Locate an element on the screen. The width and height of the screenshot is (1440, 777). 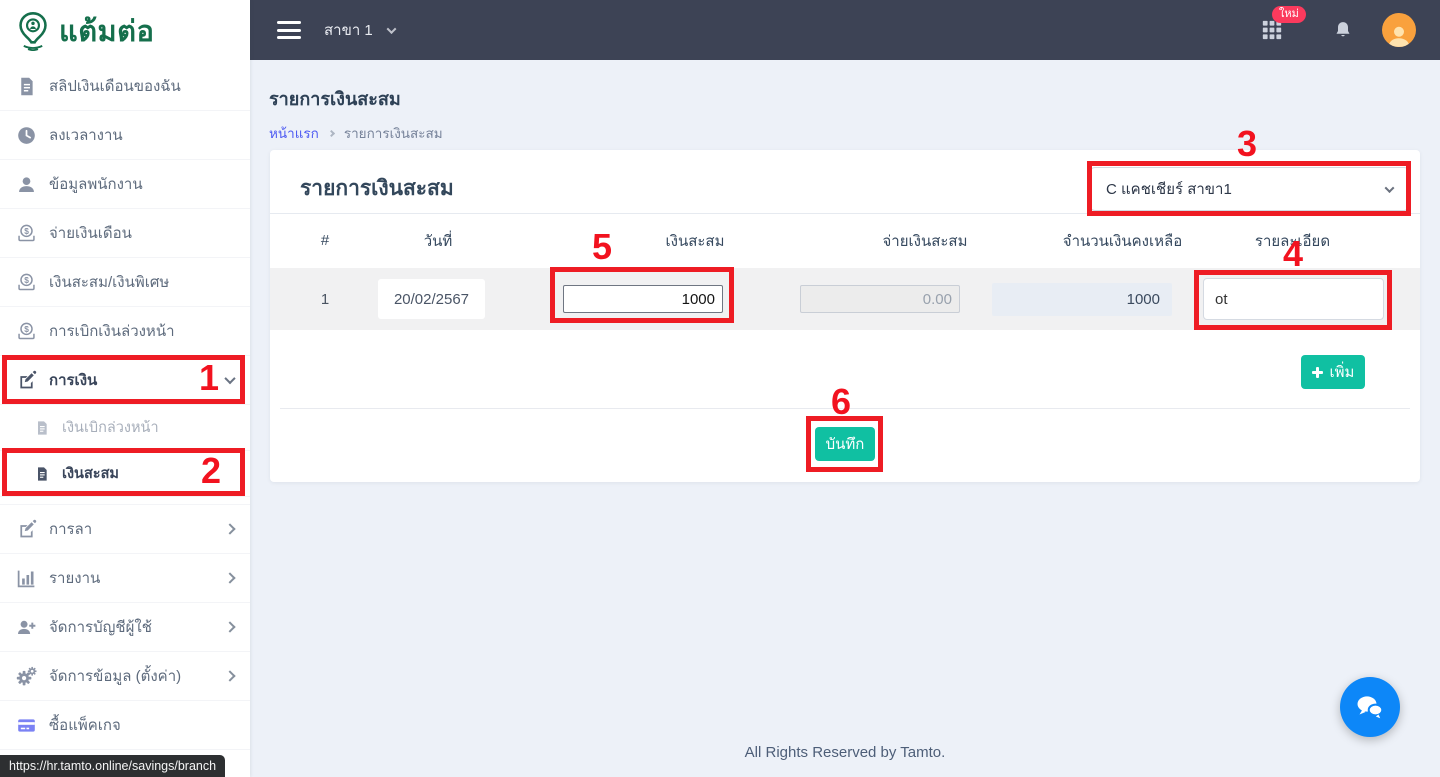
sidebar-item-employee-data: ข้อมูลพนักงาน is located at coordinates (125, 184).